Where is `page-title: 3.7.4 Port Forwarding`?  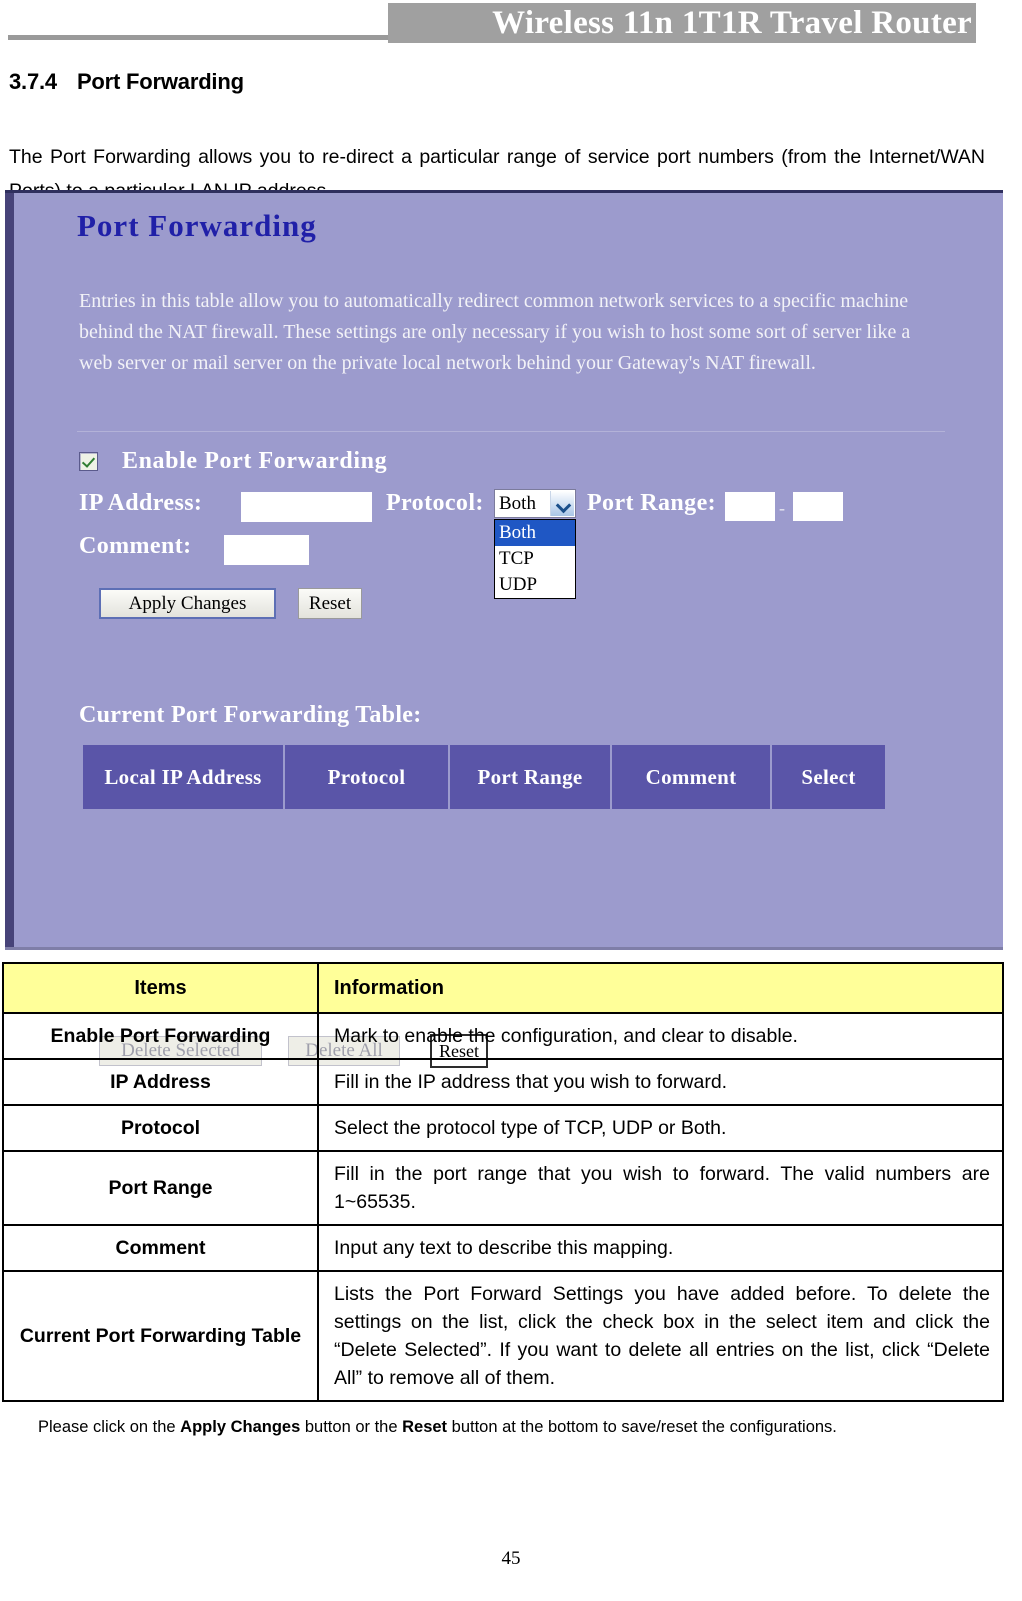
page-title: 3.7.4 Port Forwarding is located at coordinates (126, 82).